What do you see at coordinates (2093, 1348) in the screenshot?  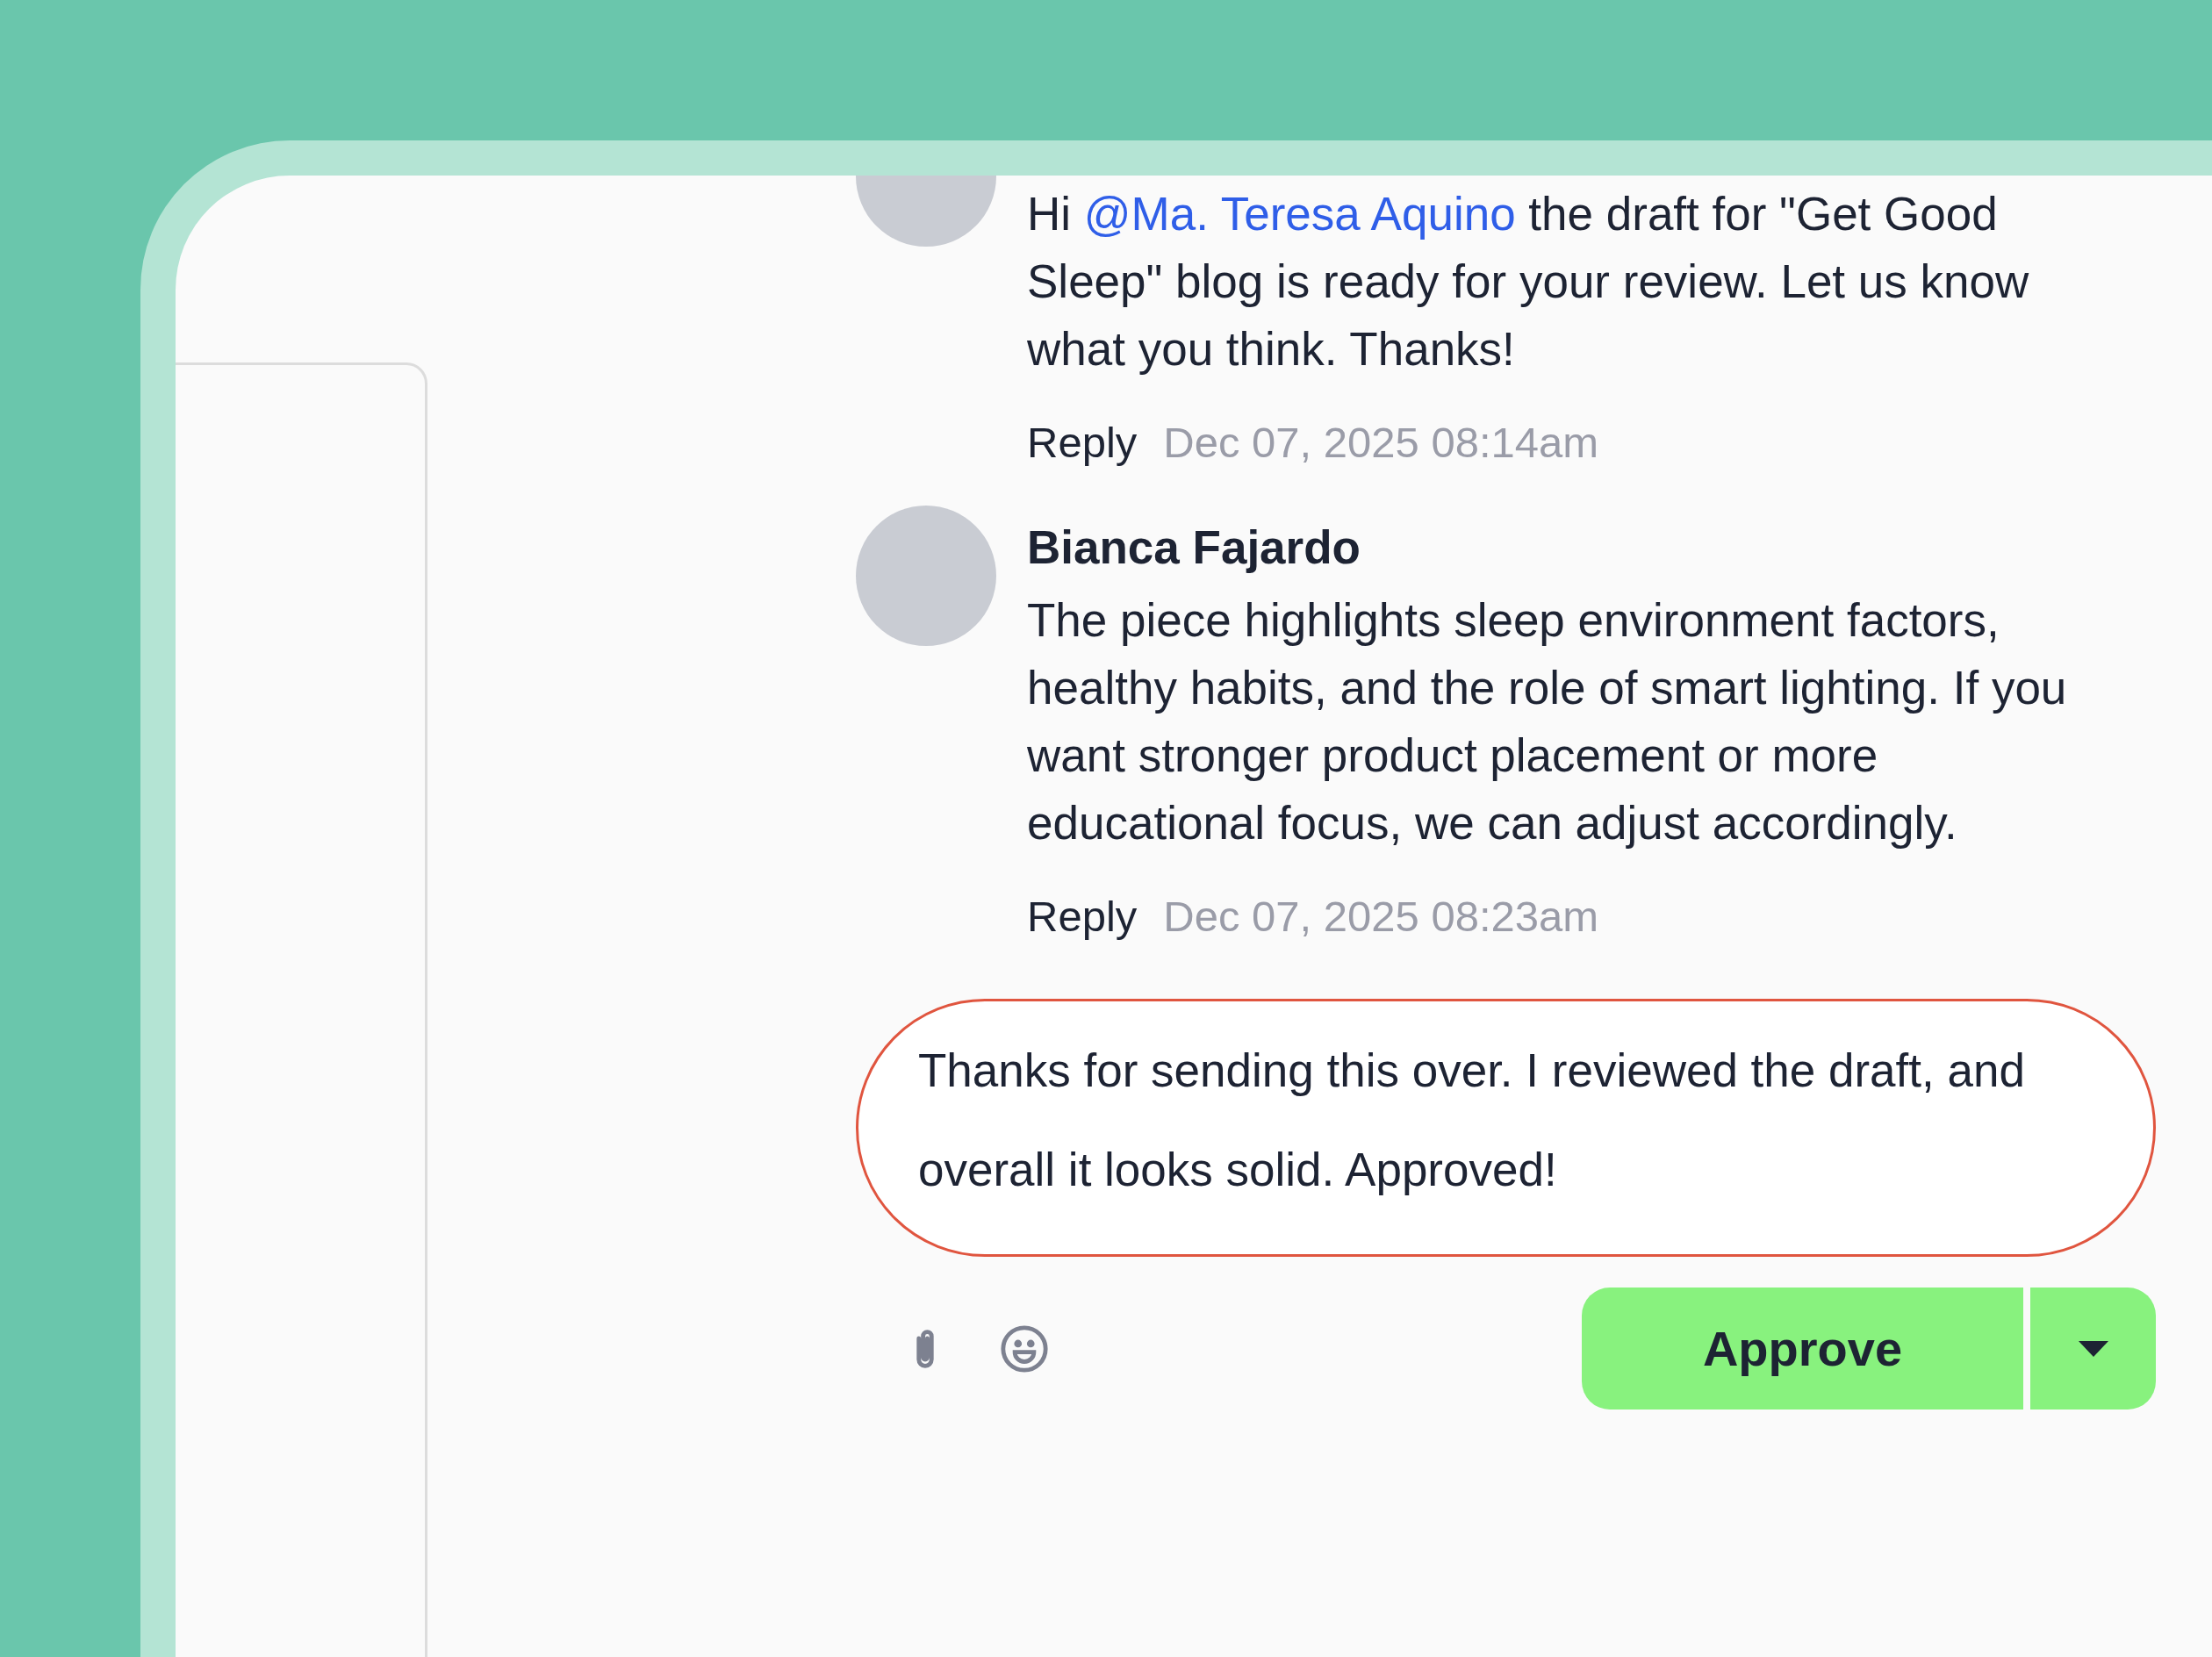 I see `caret-icon` at bounding box center [2093, 1348].